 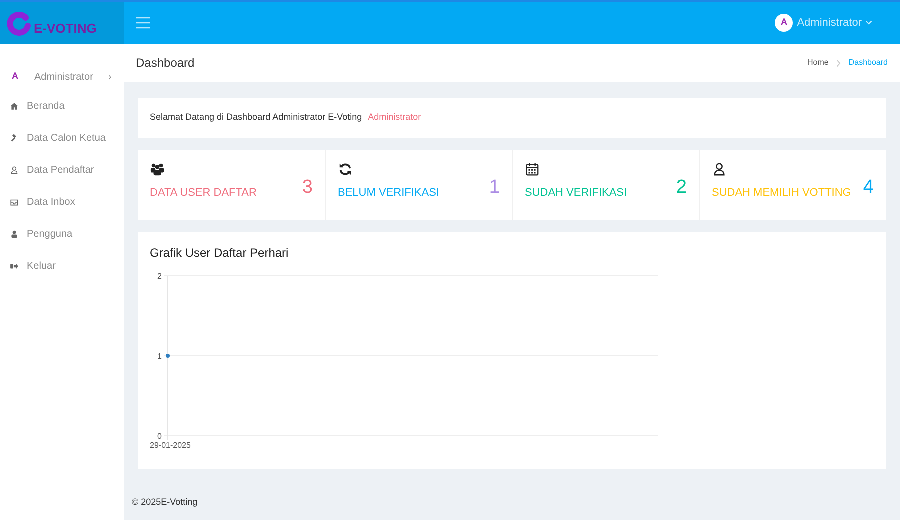 I want to click on caret-icon, so click(x=869, y=23).